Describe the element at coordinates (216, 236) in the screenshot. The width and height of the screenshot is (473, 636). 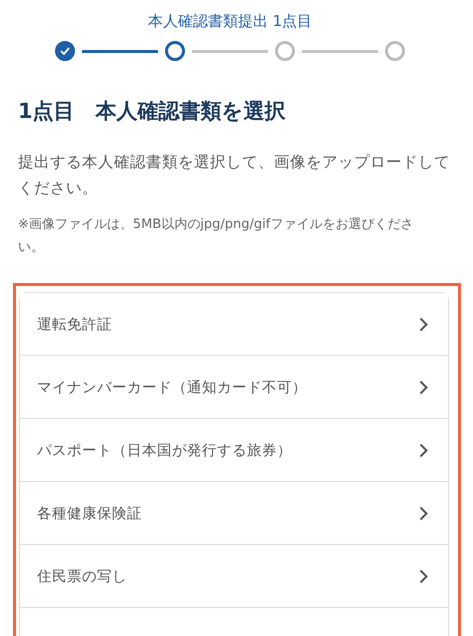
I see `file-note: ※画像ファイルは、5MB以内のjpg/png/gifファイルをお選びください。` at that location.